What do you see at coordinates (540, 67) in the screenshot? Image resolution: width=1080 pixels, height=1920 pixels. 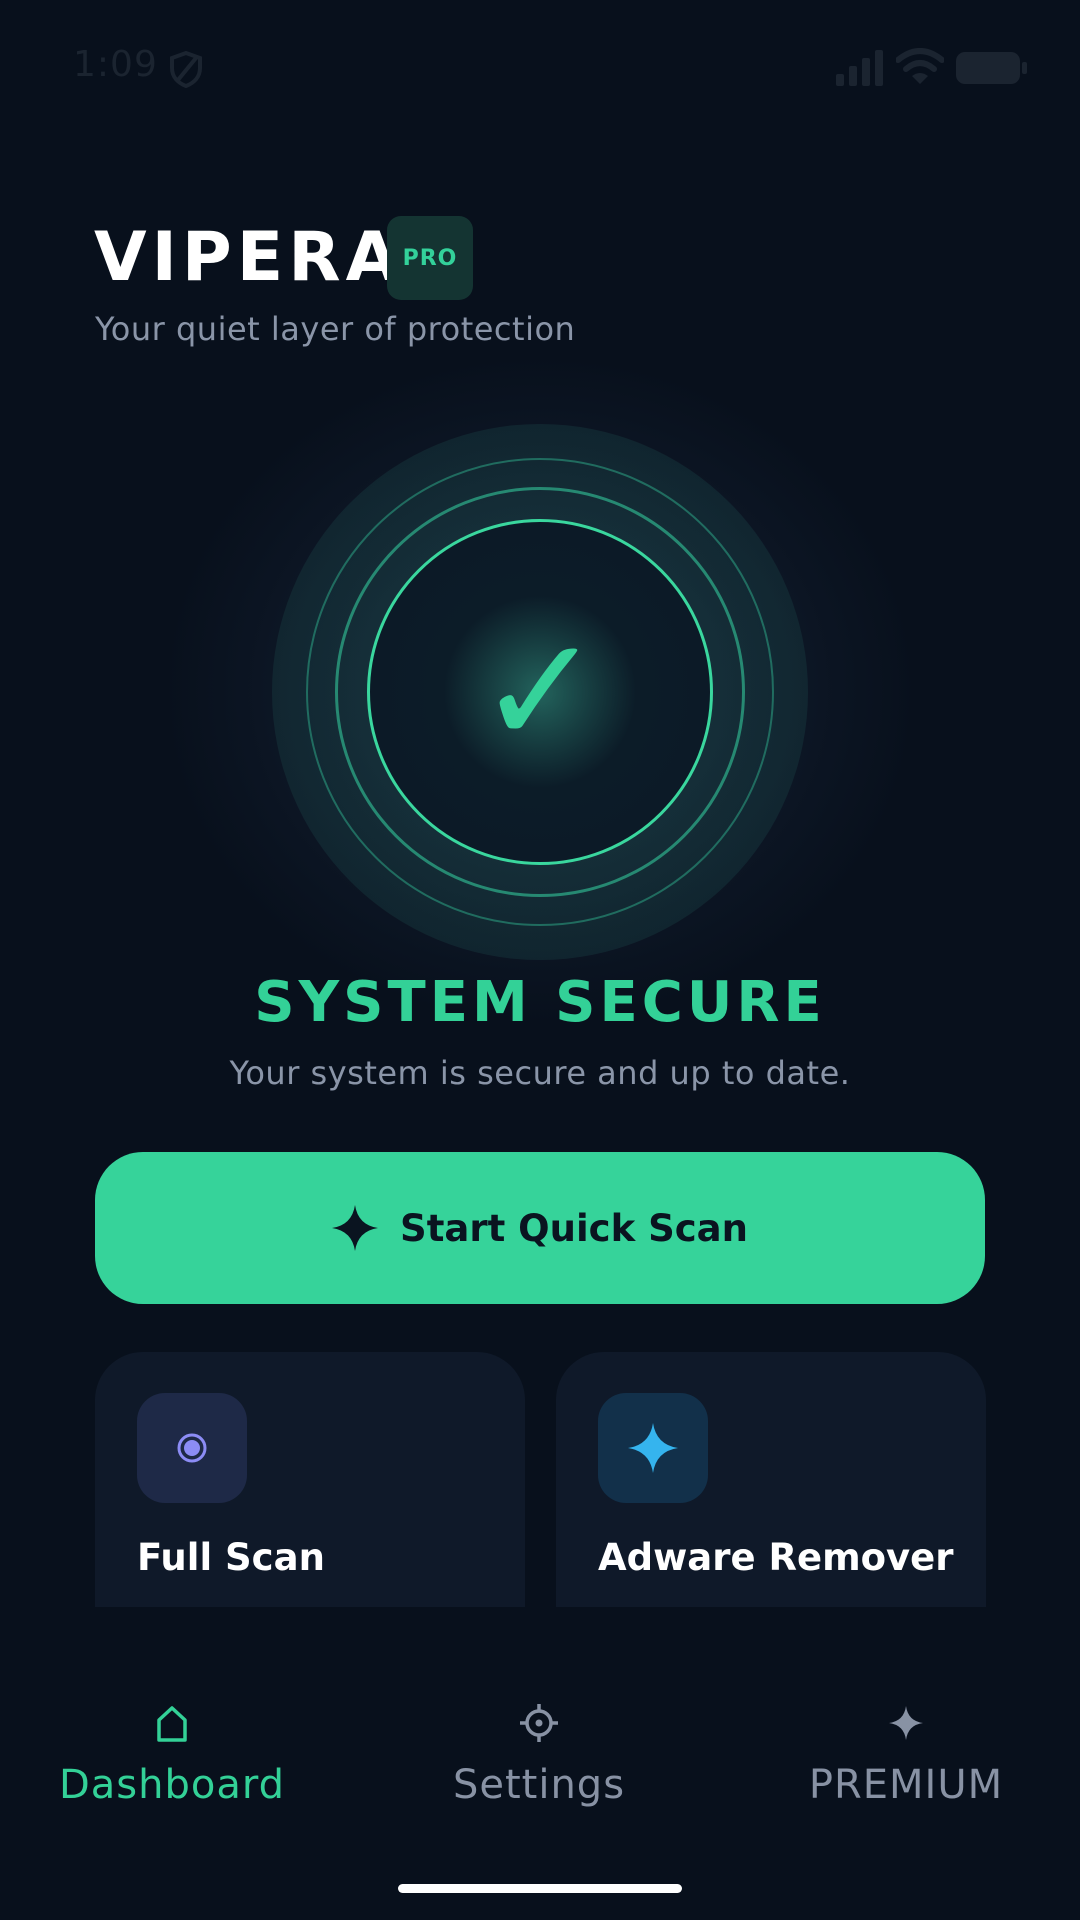 I see `status-bar: 1:09` at bounding box center [540, 67].